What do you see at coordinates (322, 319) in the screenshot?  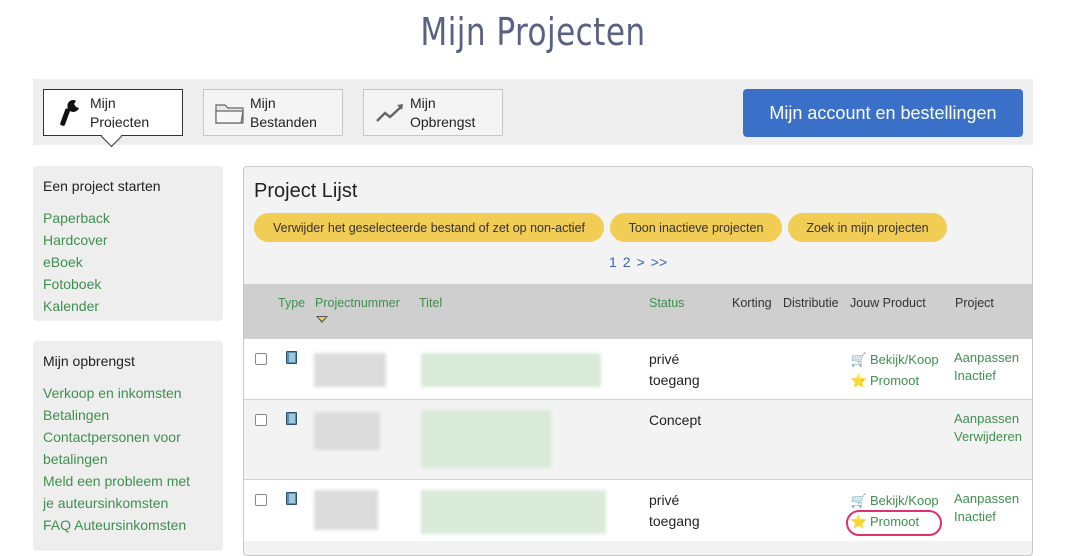 I see `sort-down-icon` at bounding box center [322, 319].